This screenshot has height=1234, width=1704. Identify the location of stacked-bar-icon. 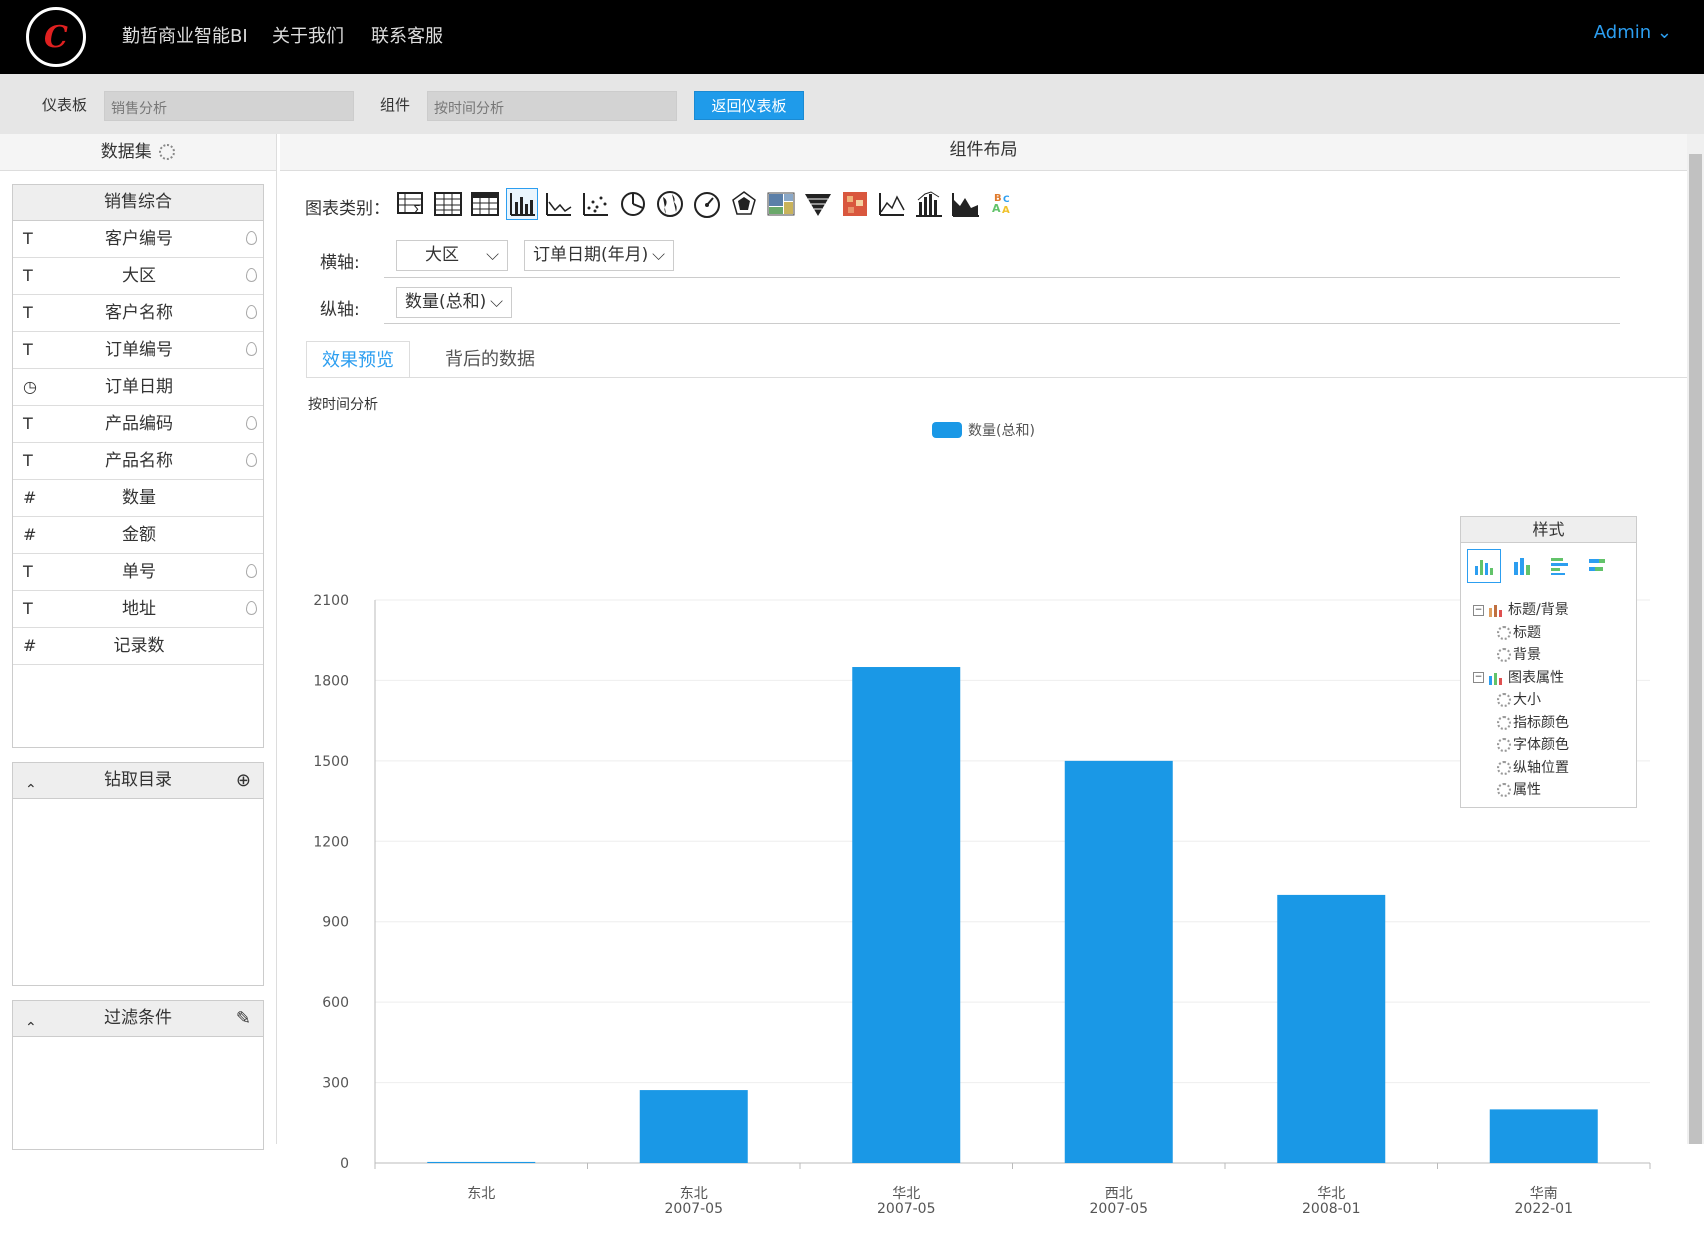
(1522, 566).